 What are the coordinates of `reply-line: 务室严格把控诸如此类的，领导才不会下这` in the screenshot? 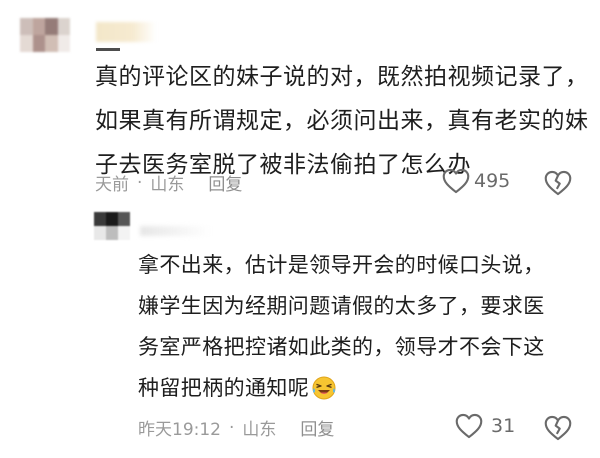 It's located at (341, 347).